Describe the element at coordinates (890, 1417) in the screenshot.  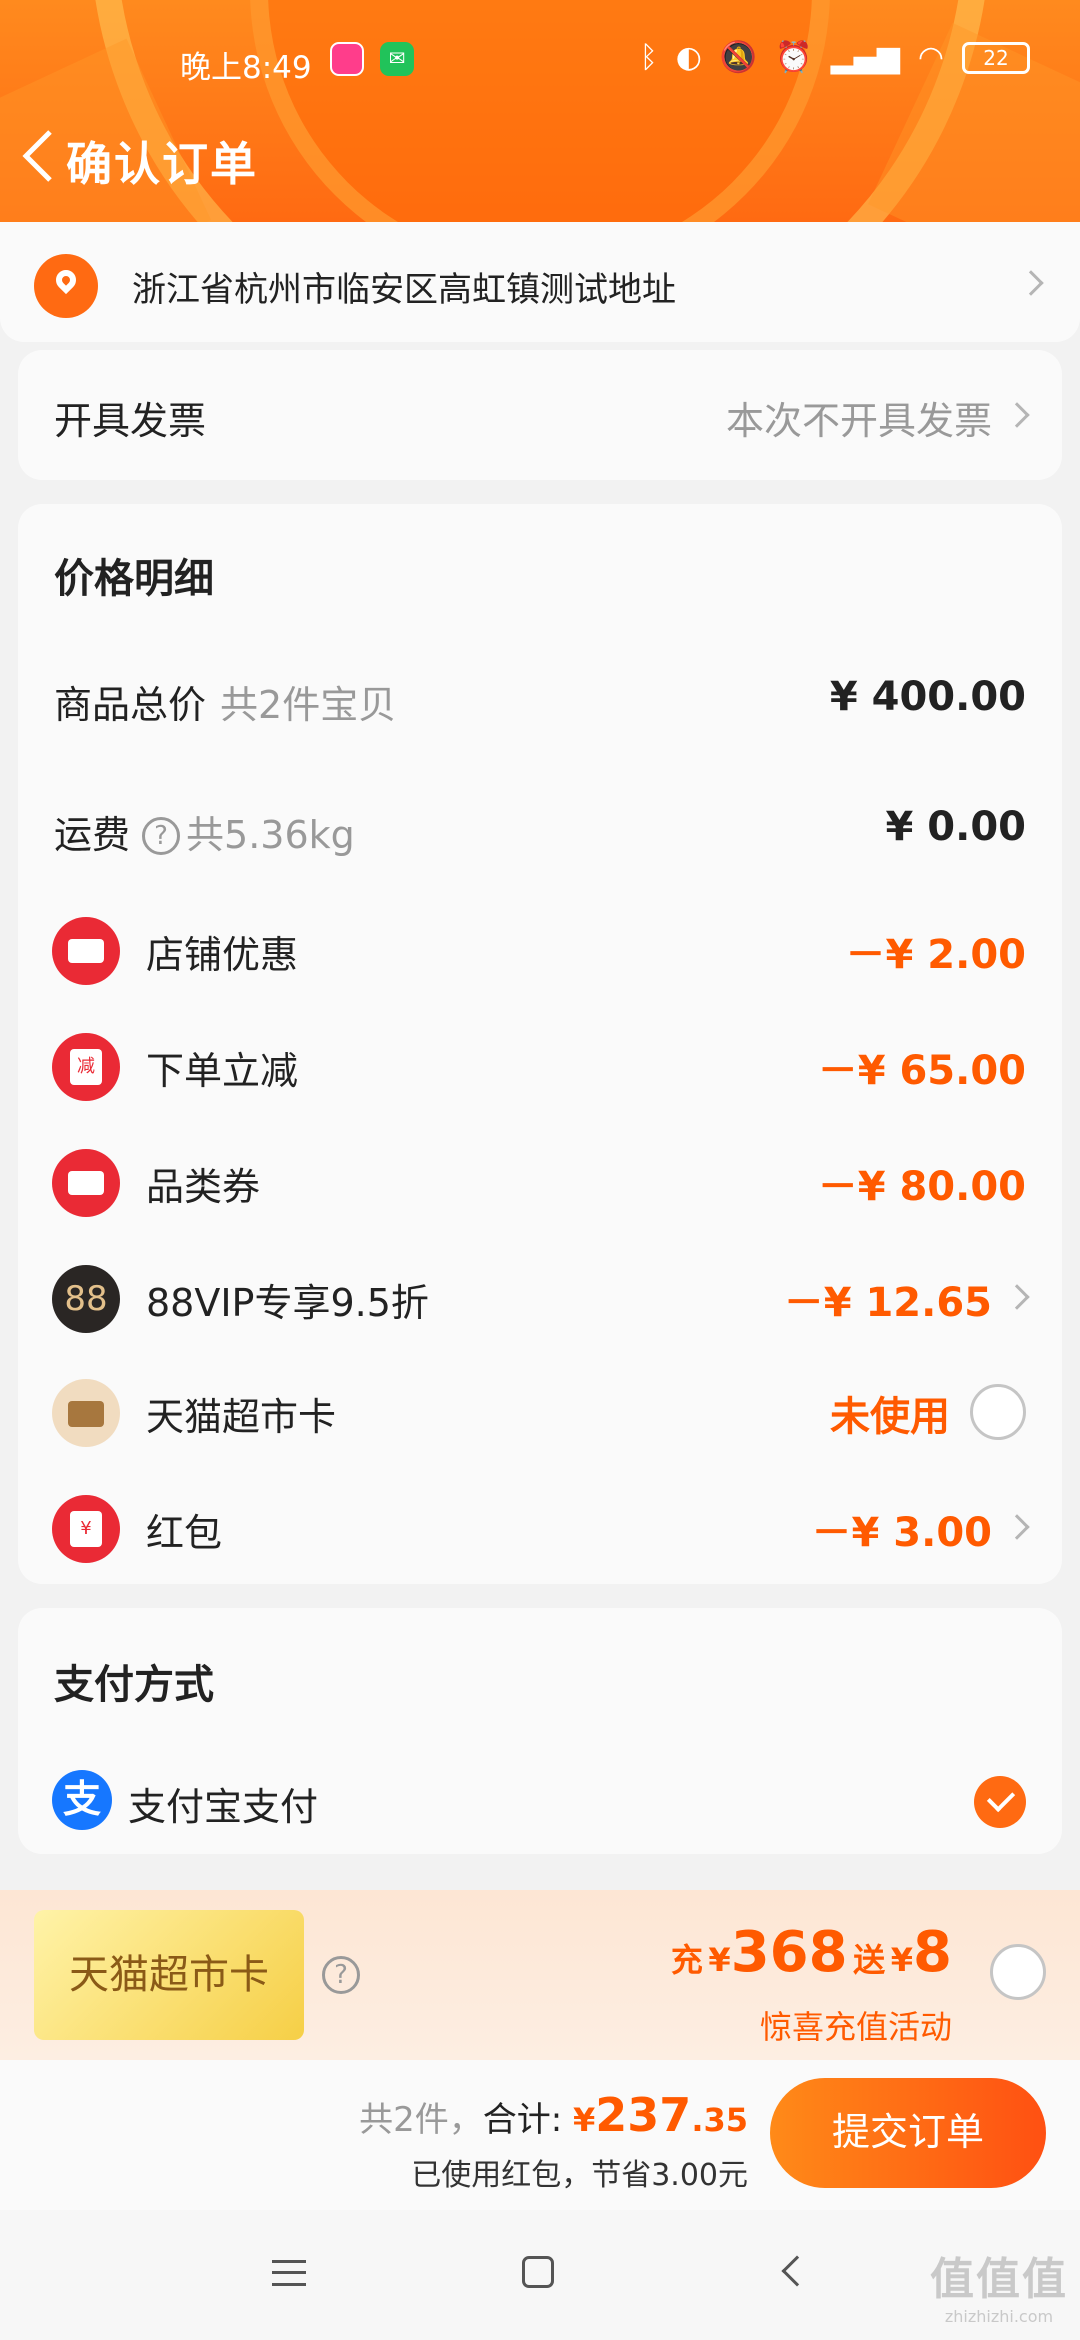
I see `discount-amount: 未使用` at that location.